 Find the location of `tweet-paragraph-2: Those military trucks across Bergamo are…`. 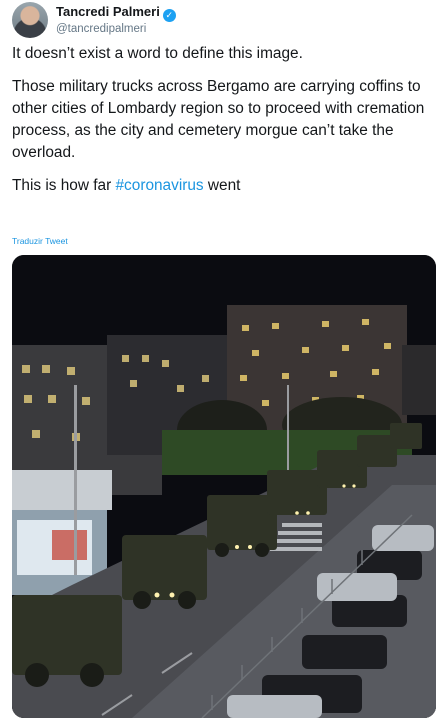

tweet-paragraph-2: Those military trucks across Bergamo are… is located at coordinates (218, 119).